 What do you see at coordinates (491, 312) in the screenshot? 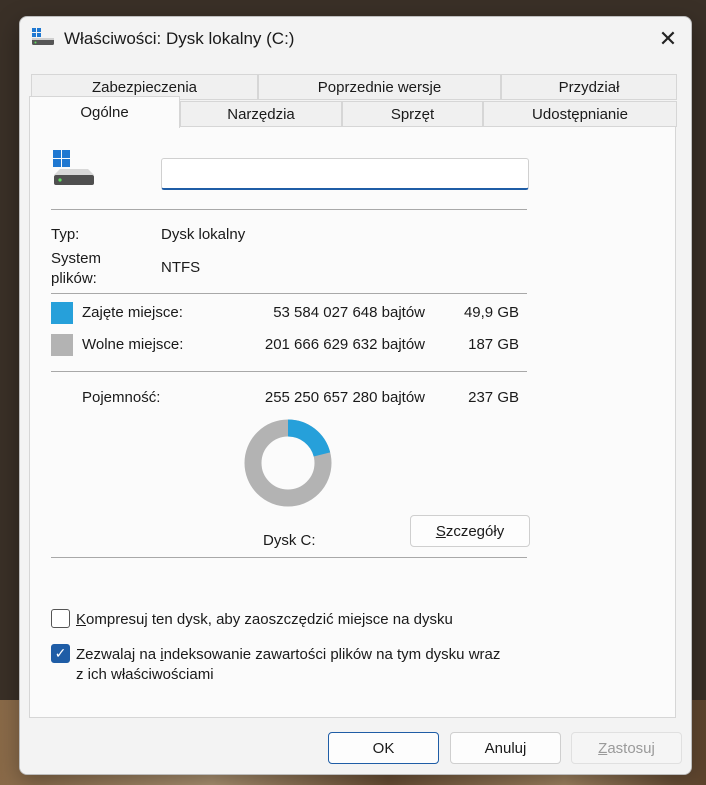
I see `used-space-size: 49,9 GB` at bounding box center [491, 312].